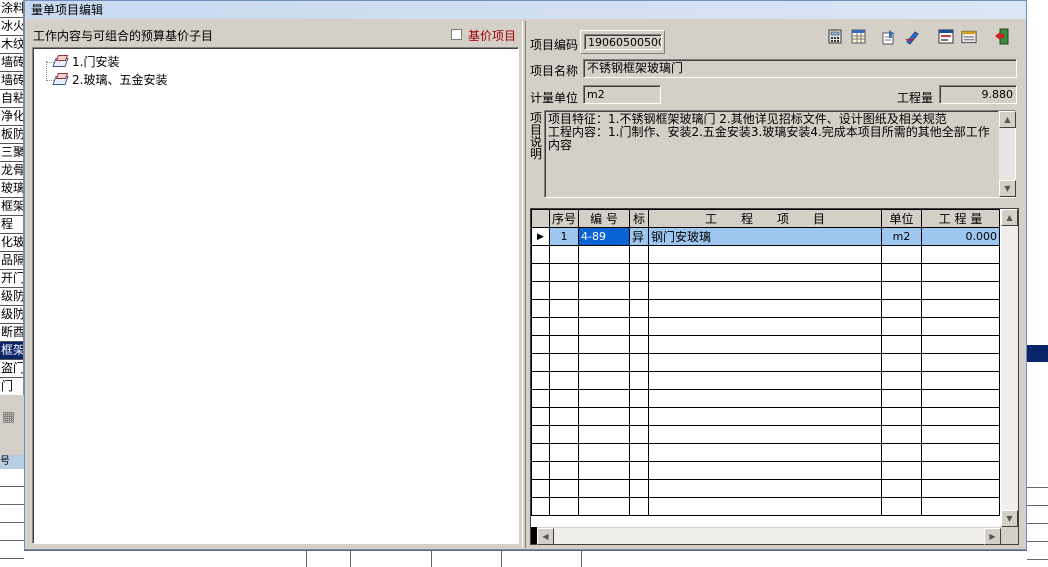  I want to click on exit-icon, so click(1002, 36).